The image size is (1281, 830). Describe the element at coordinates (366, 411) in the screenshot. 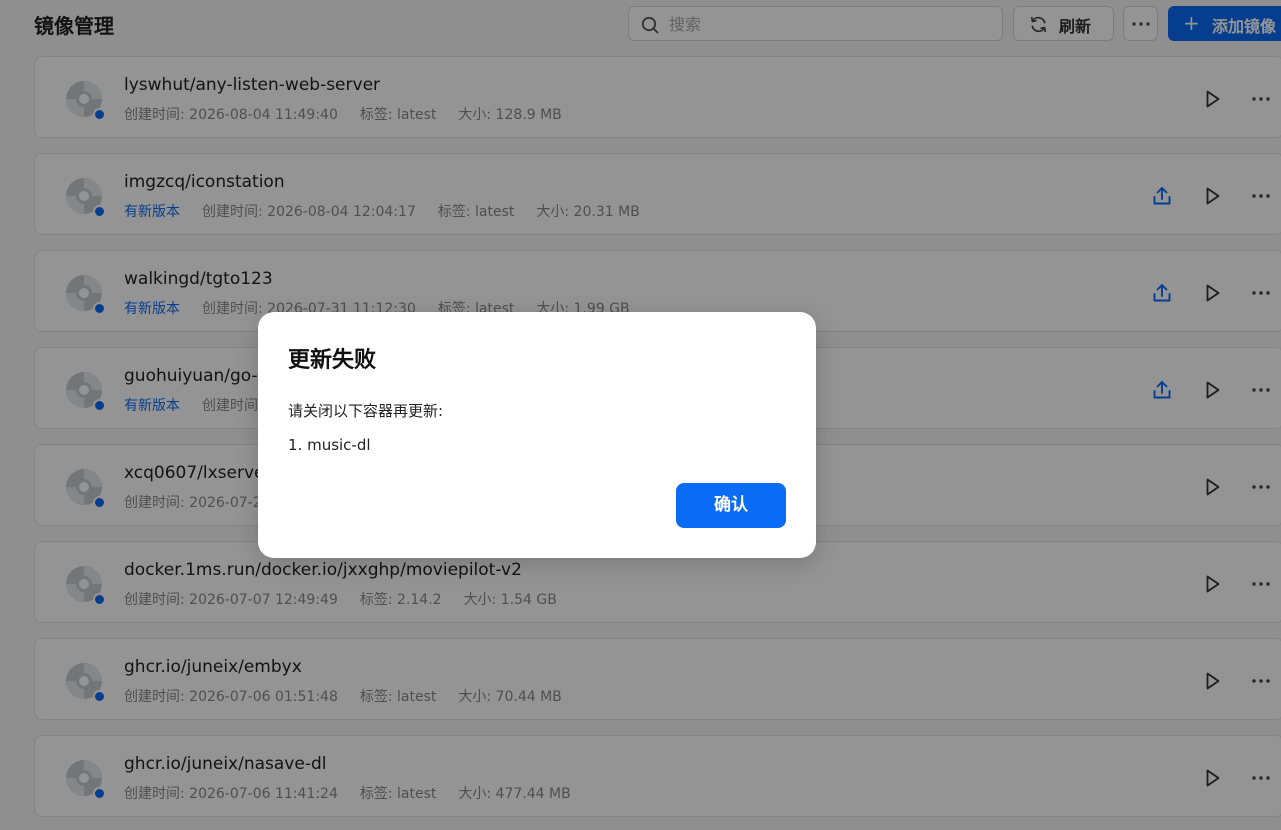

I see `dialog-message: 请关闭以下容器再更新:` at that location.